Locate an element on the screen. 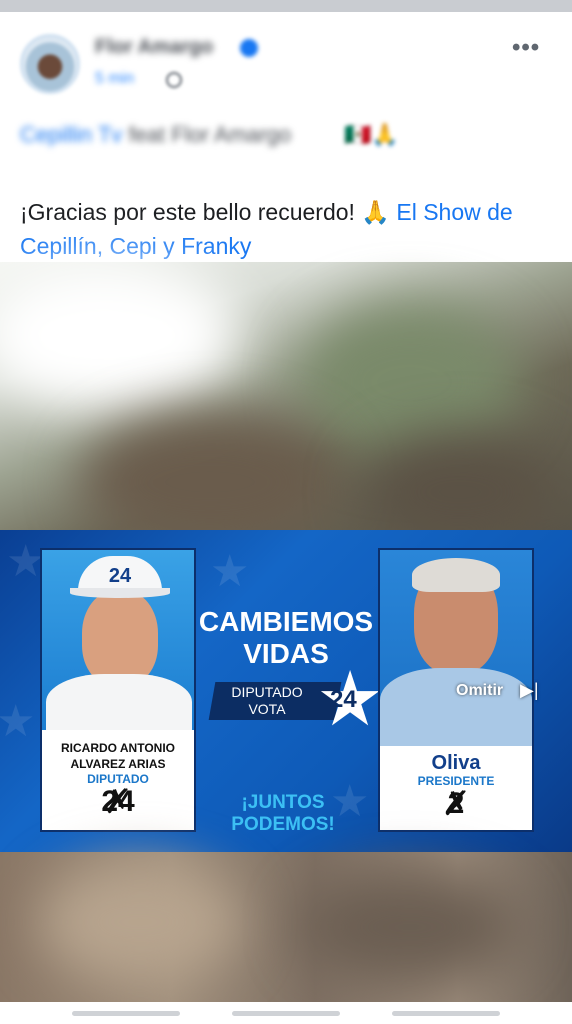 The width and height of the screenshot is (572, 1024). ad-slogan: ¡JUNTOS PODEMOS! is located at coordinates (283, 814).